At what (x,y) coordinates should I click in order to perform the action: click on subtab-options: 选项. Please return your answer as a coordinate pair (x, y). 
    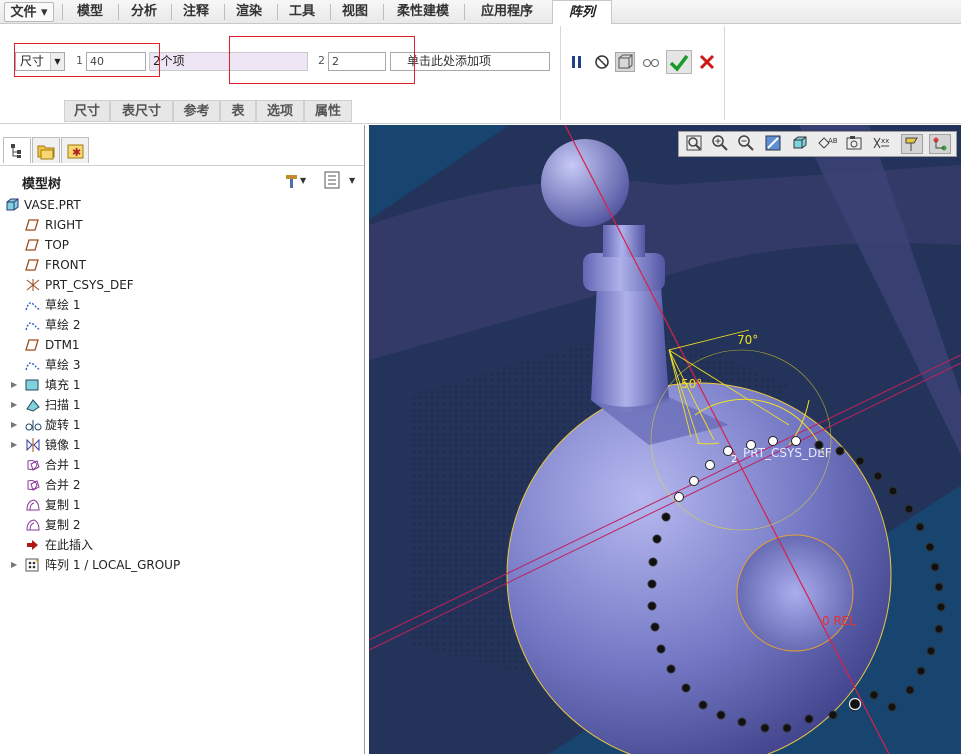
    Looking at the image, I should click on (280, 111).